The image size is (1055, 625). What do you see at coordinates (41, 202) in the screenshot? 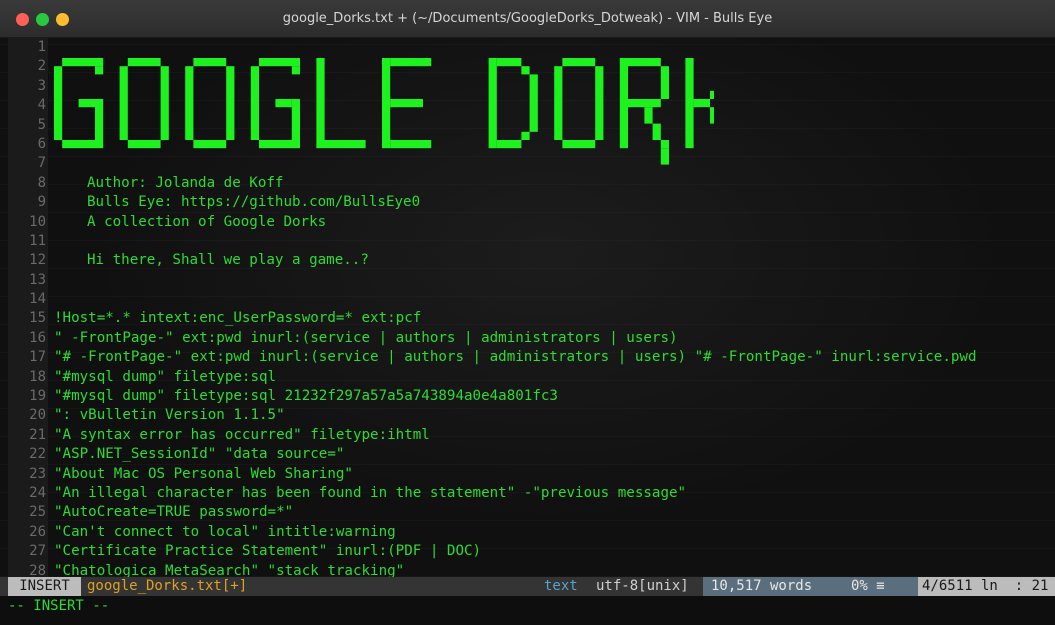
I see `line-number: 9` at bounding box center [41, 202].